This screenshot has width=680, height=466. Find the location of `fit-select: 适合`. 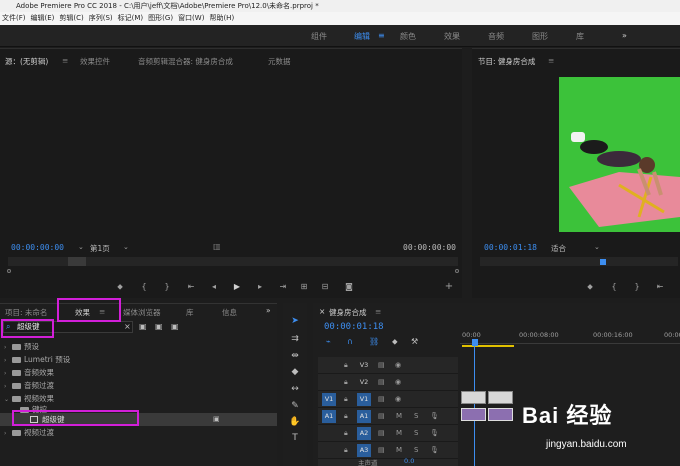

fit-select: 适合 is located at coordinates (558, 248).